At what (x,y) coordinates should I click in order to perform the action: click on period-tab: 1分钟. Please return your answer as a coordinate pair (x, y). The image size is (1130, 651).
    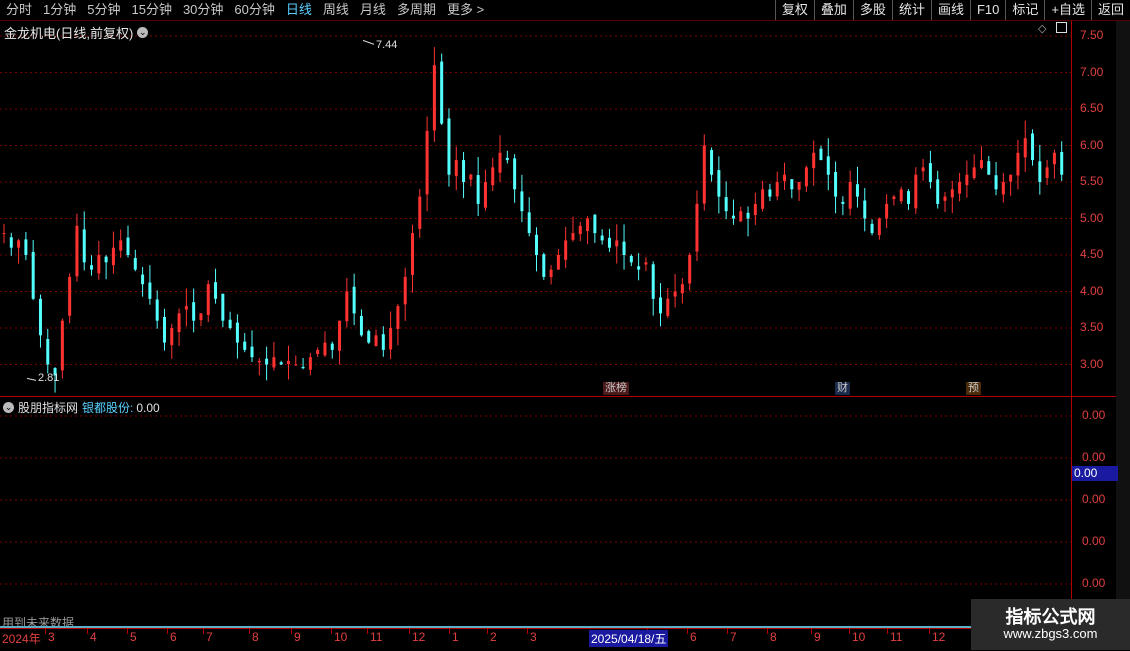
    Looking at the image, I should click on (59, 10).